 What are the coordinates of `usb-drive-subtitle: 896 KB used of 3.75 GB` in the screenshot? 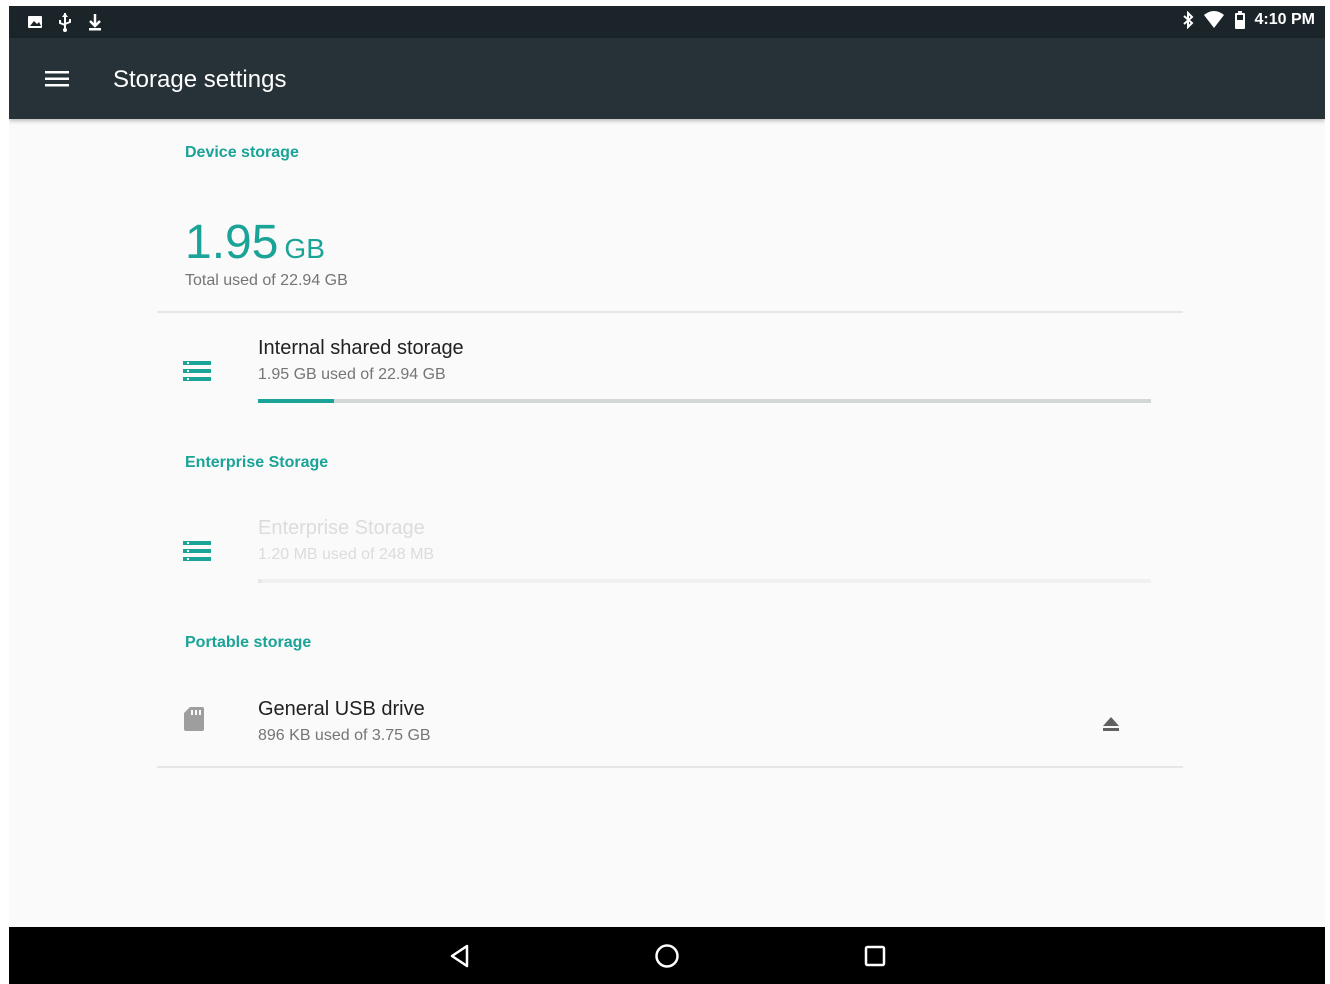 It's located at (344, 735).